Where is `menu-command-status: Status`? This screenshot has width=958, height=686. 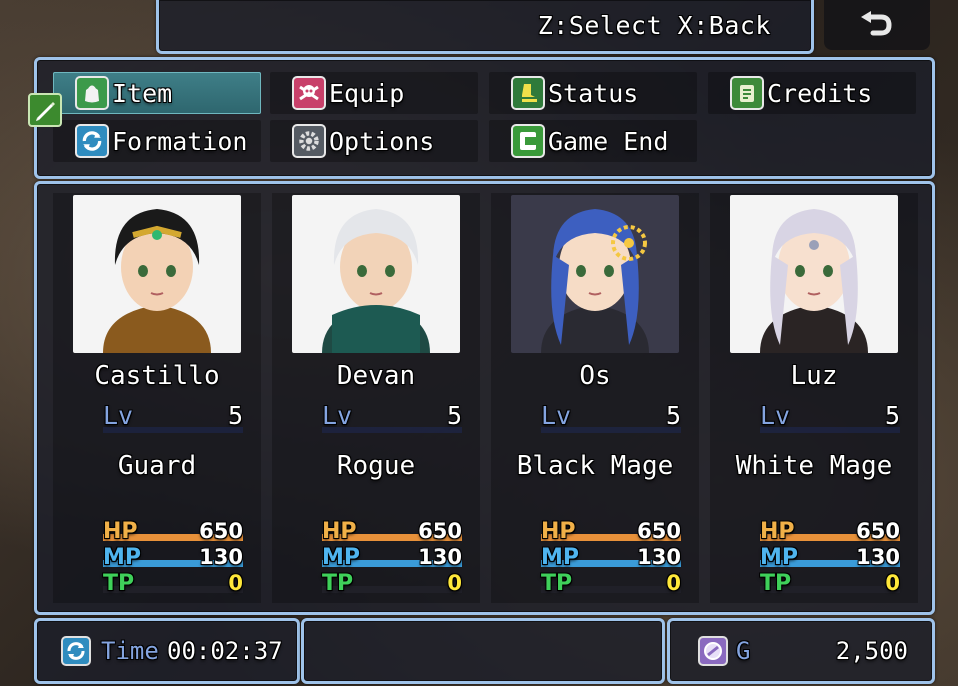
menu-command-status: Status is located at coordinates (593, 93).